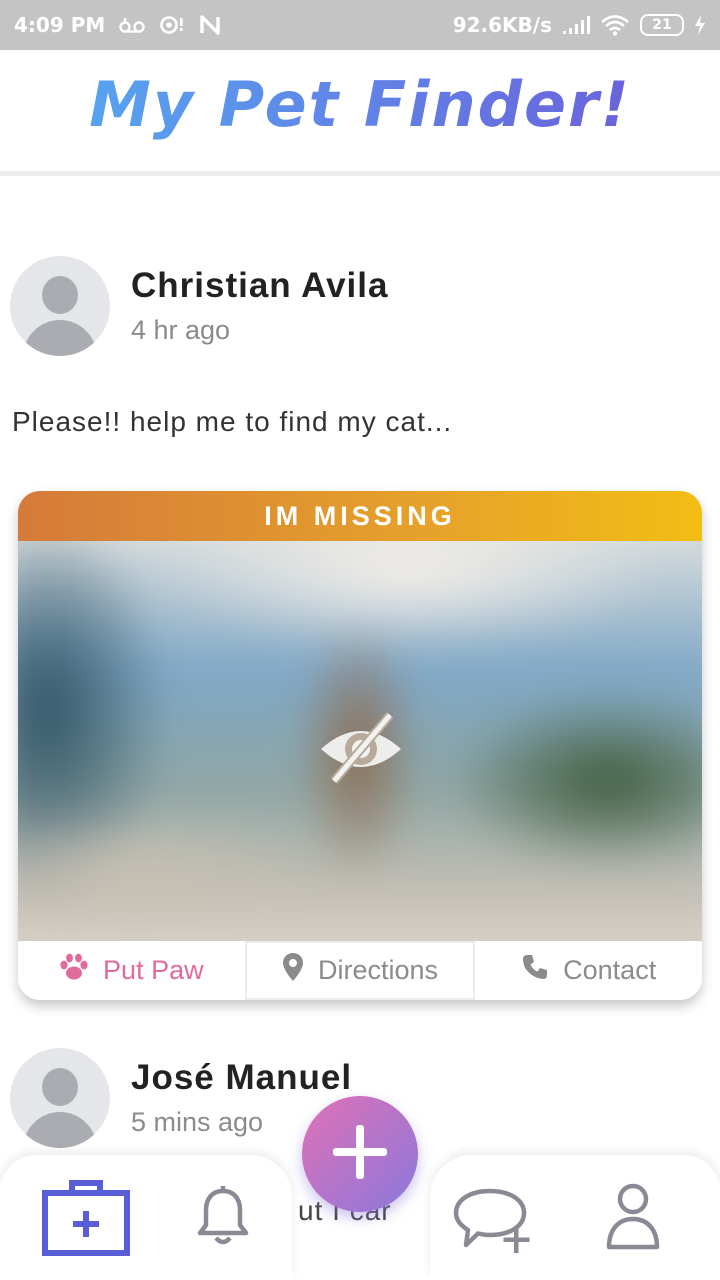  What do you see at coordinates (181, 330) in the screenshot?
I see `post-timestamp: 4 hr ago` at bounding box center [181, 330].